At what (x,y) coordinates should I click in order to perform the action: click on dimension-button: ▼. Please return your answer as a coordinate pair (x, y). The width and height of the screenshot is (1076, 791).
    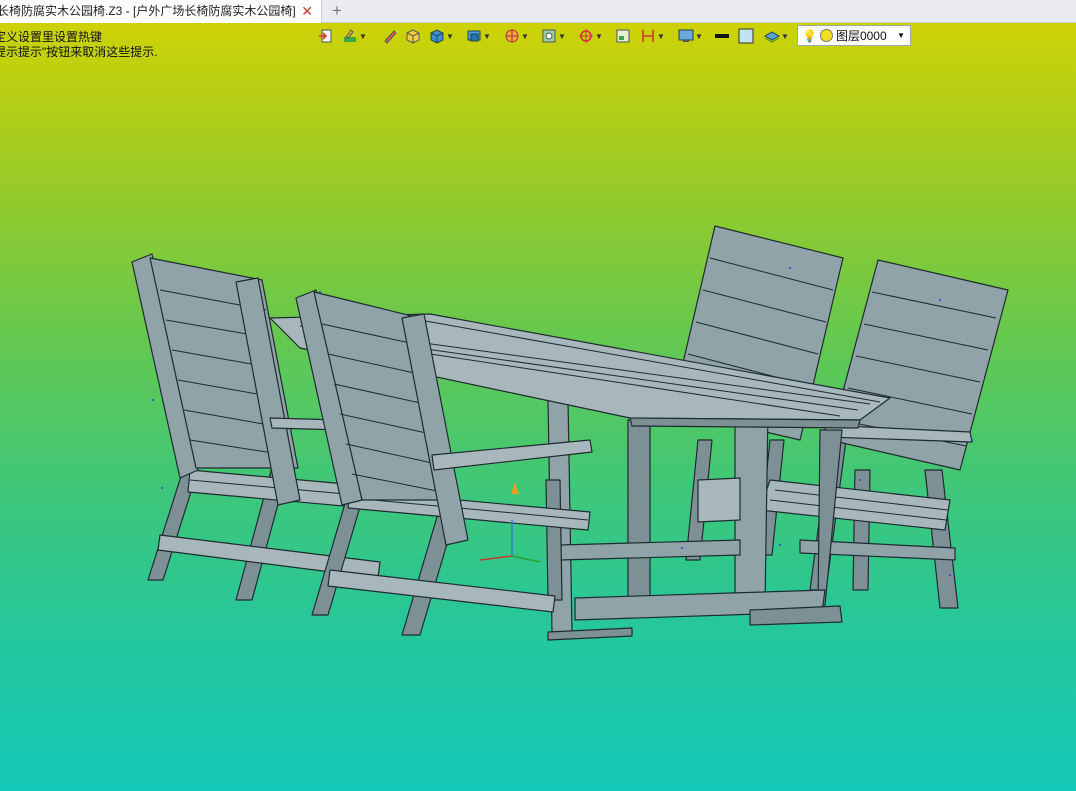
    Looking at the image, I should click on (652, 36).